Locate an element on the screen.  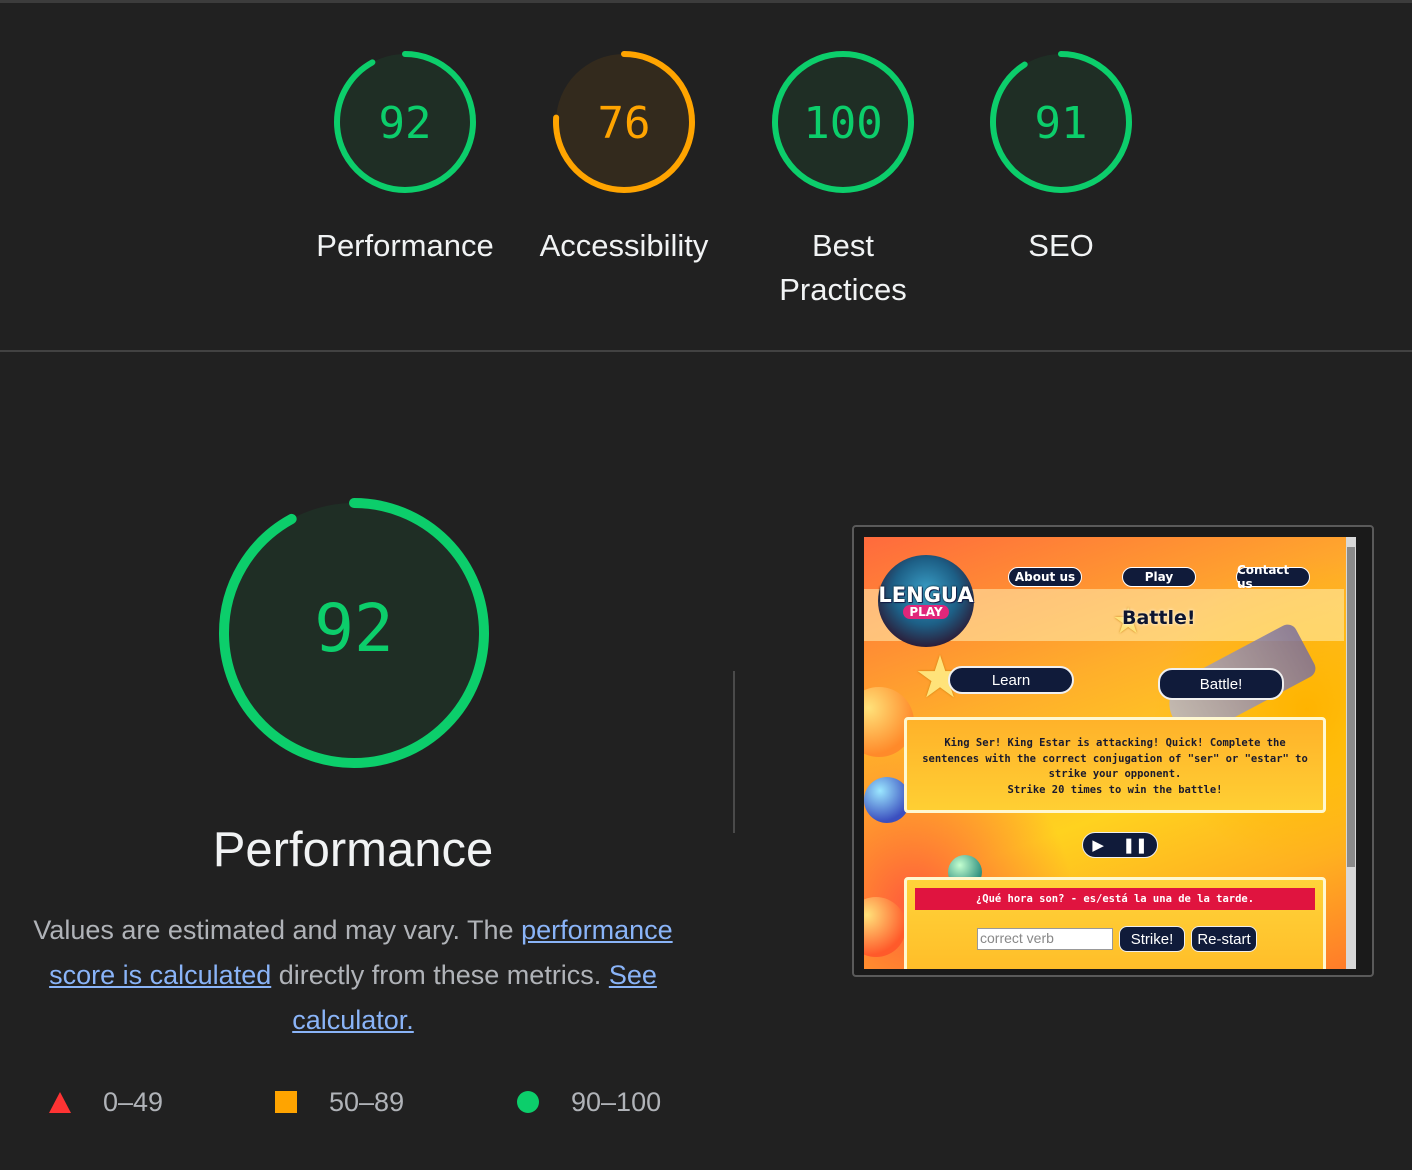
score-ring: 76 is located at coordinates (624, 122).